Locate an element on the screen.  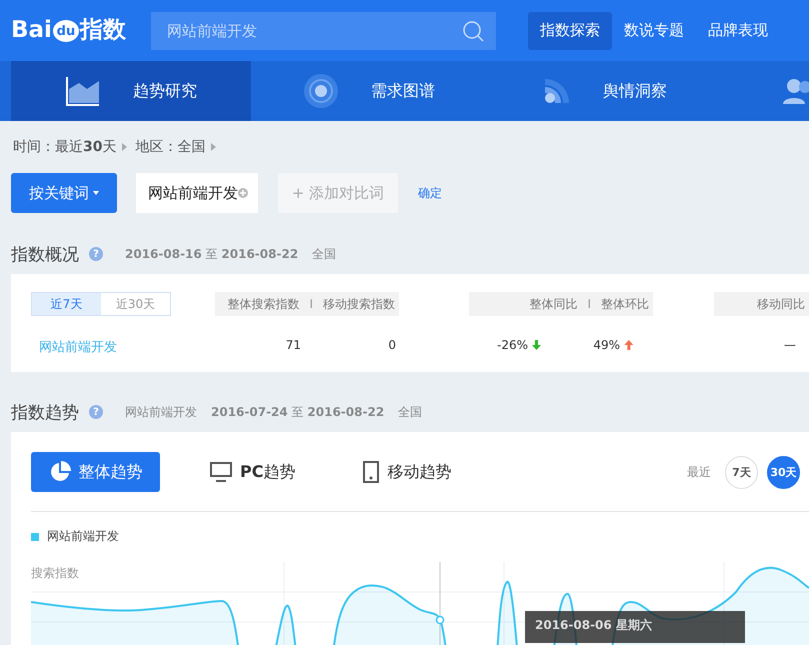
header-label: 整体同比 is located at coordinates (553, 304).